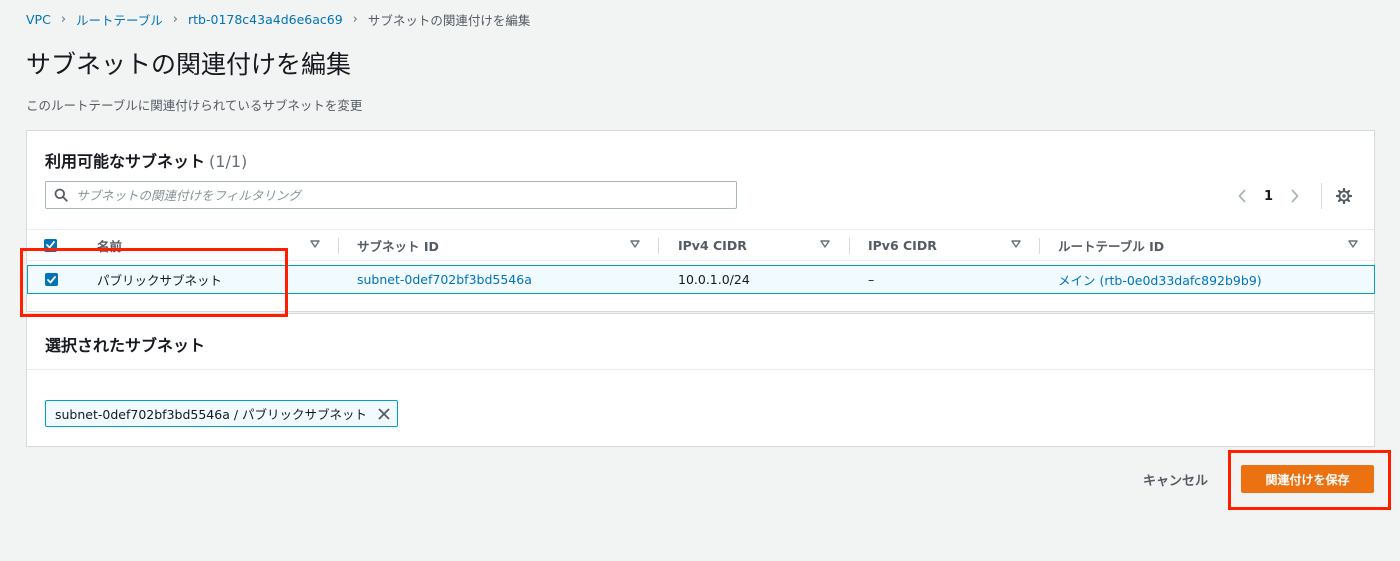 The image size is (1400, 561). Describe the element at coordinates (902, 245) in the screenshot. I see `column-header-ipv6-cidr: IPv6 CIDR` at that location.